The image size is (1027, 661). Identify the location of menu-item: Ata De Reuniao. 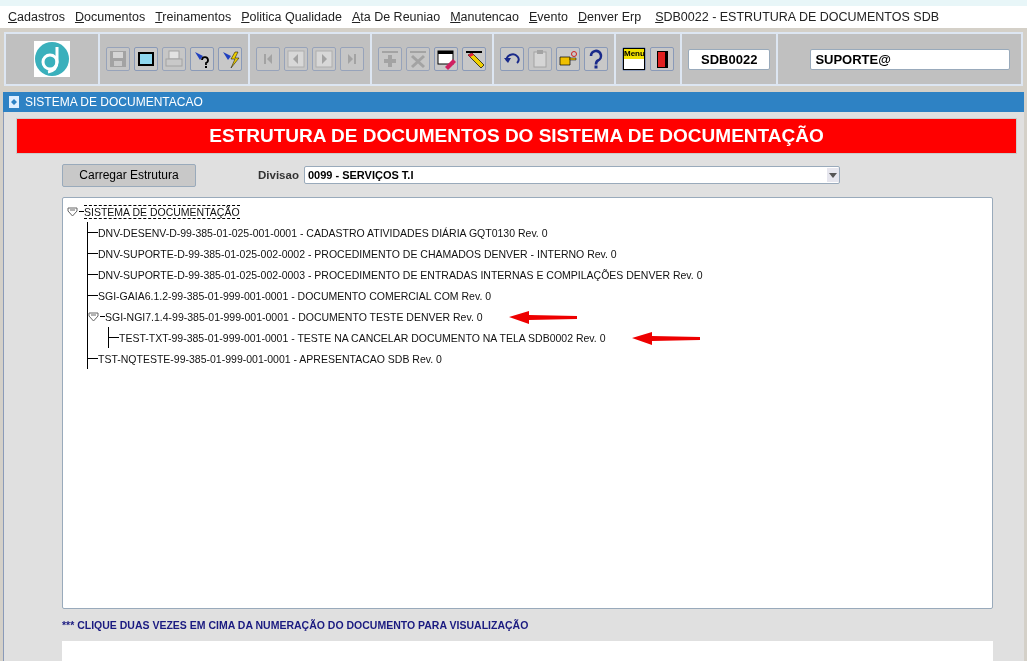
(396, 17).